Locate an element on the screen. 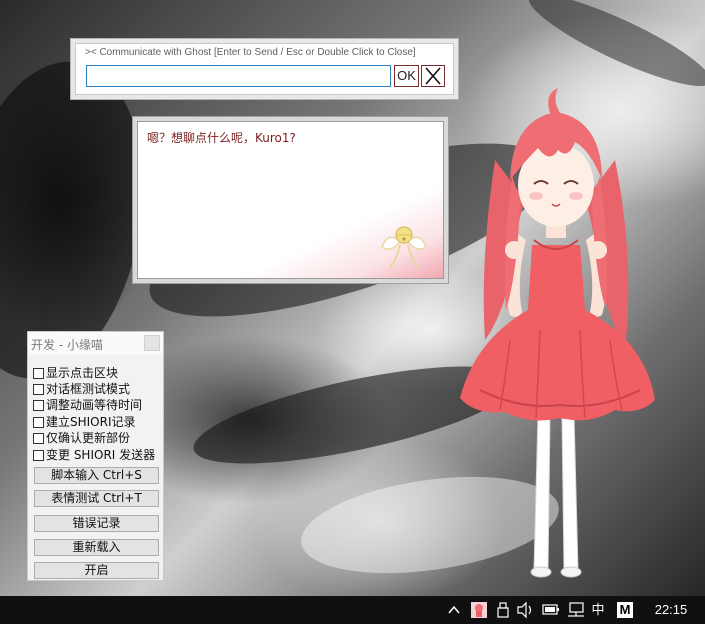 The height and width of the screenshot is (624, 705). checkbox-check-updates-only: 仅确认更新部份 is located at coordinates (98, 437).